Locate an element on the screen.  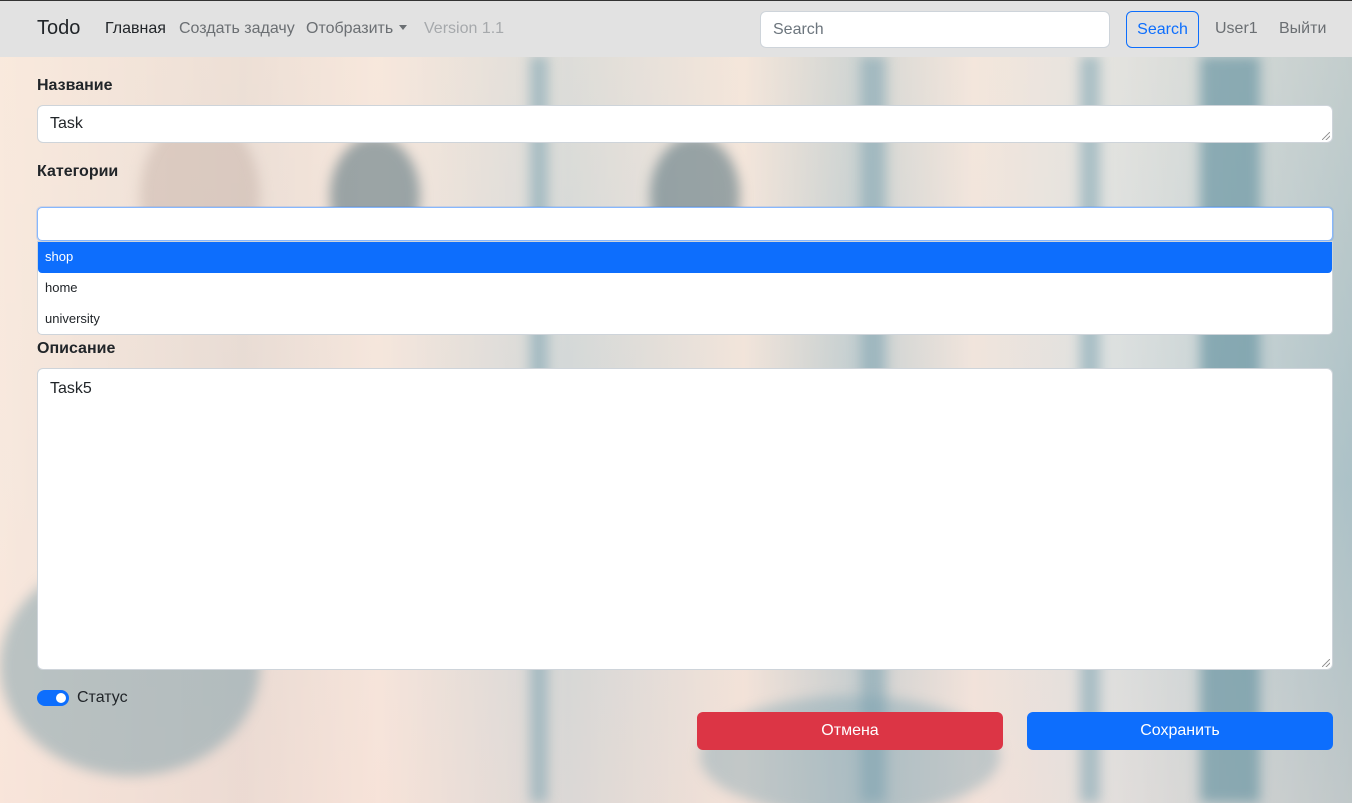
toggle-knob is located at coordinates (61, 698).